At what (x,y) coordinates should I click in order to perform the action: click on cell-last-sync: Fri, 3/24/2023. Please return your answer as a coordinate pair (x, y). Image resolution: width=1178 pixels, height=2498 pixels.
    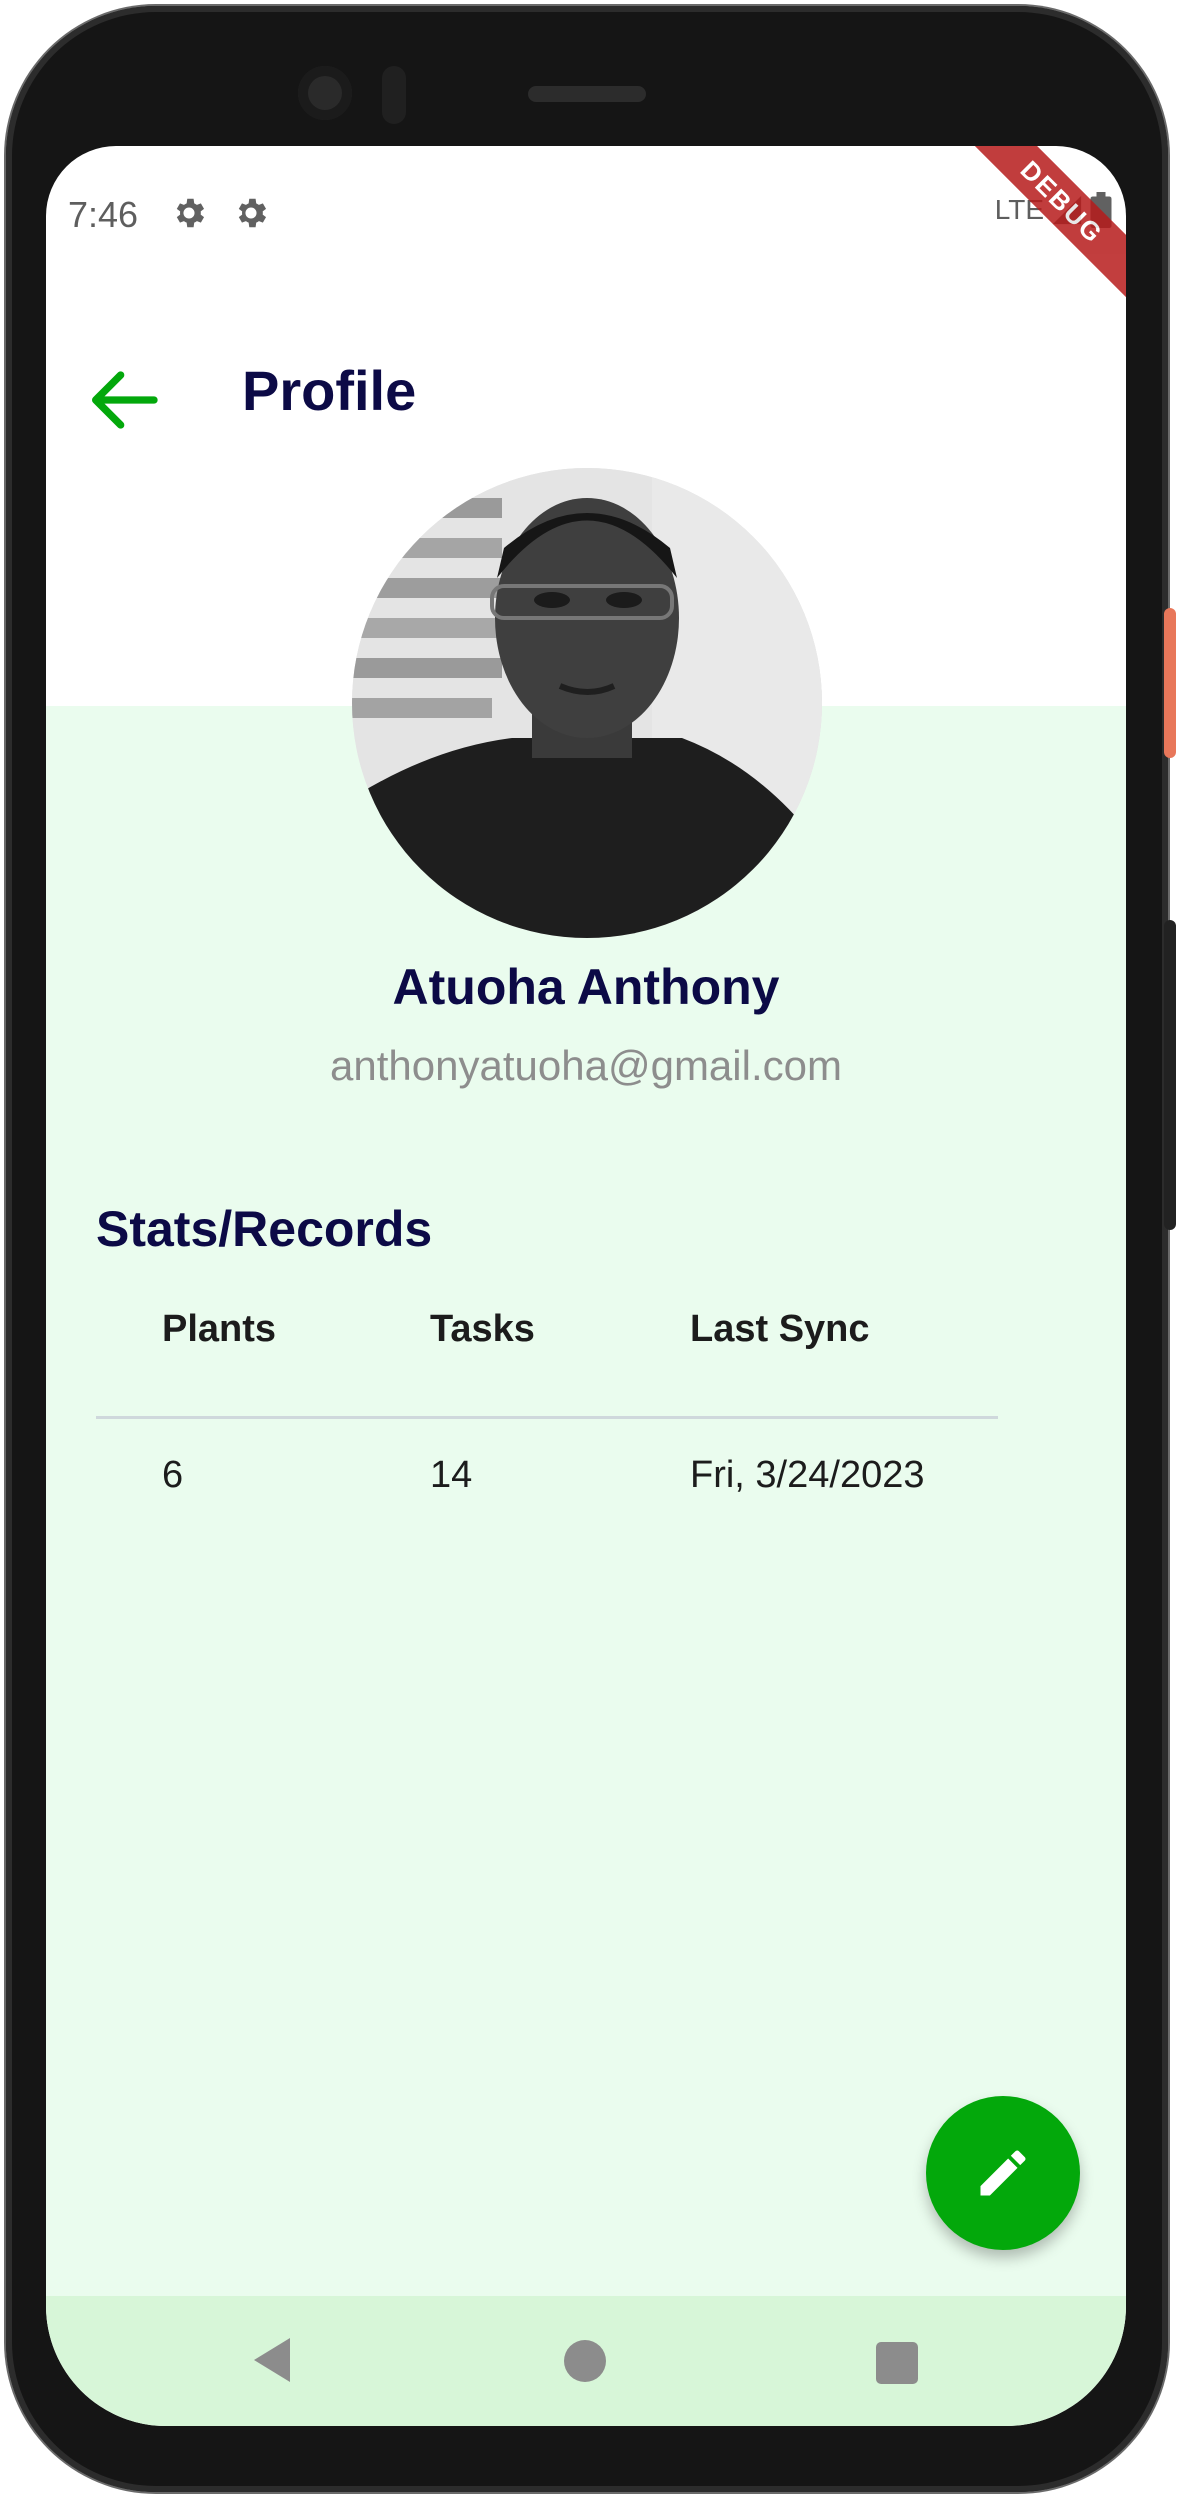
    Looking at the image, I should click on (807, 1475).